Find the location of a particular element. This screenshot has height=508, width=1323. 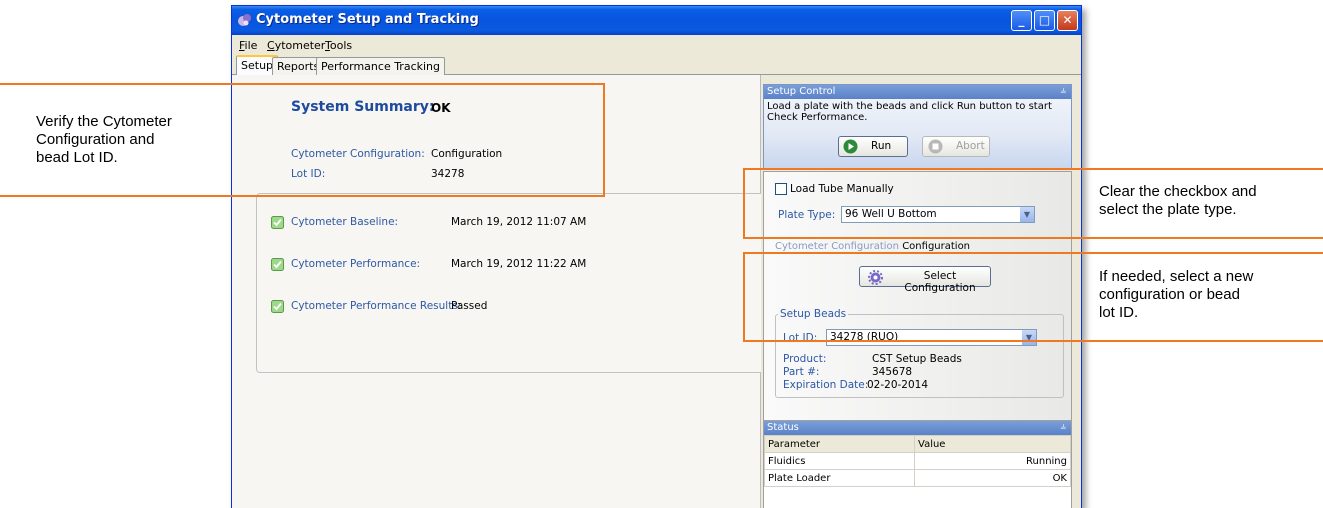

play-icon is located at coordinates (850, 146).